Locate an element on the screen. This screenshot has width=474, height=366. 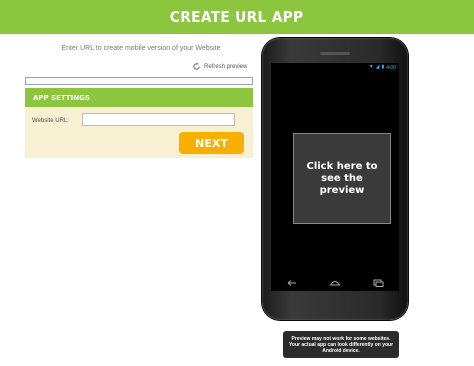
app-settings-panel: APP SETTINGS Website URL: NEXT is located at coordinates (139, 123).